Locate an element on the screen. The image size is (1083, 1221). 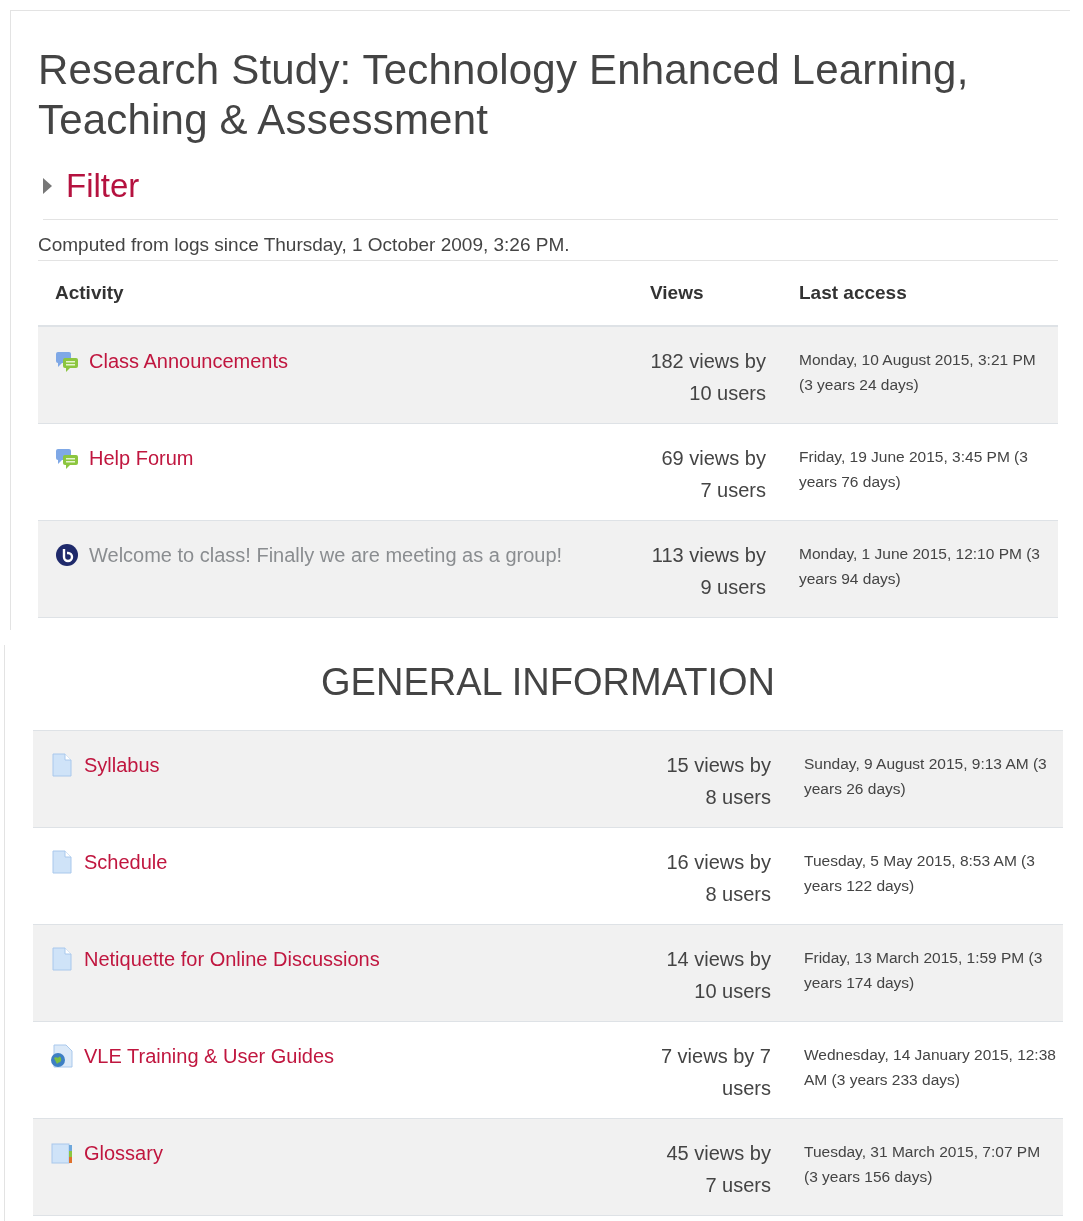
activity-link: Welcome to class! Finally we are meeting as a group! is located at coordinates (326, 555).